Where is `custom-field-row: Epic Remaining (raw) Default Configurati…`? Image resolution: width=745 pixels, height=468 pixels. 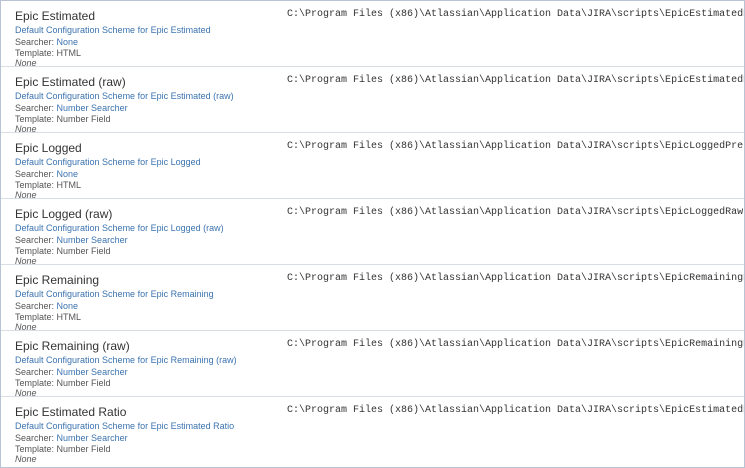 custom-field-row: Epic Remaining (raw) Default Configurati… is located at coordinates (372, 364).